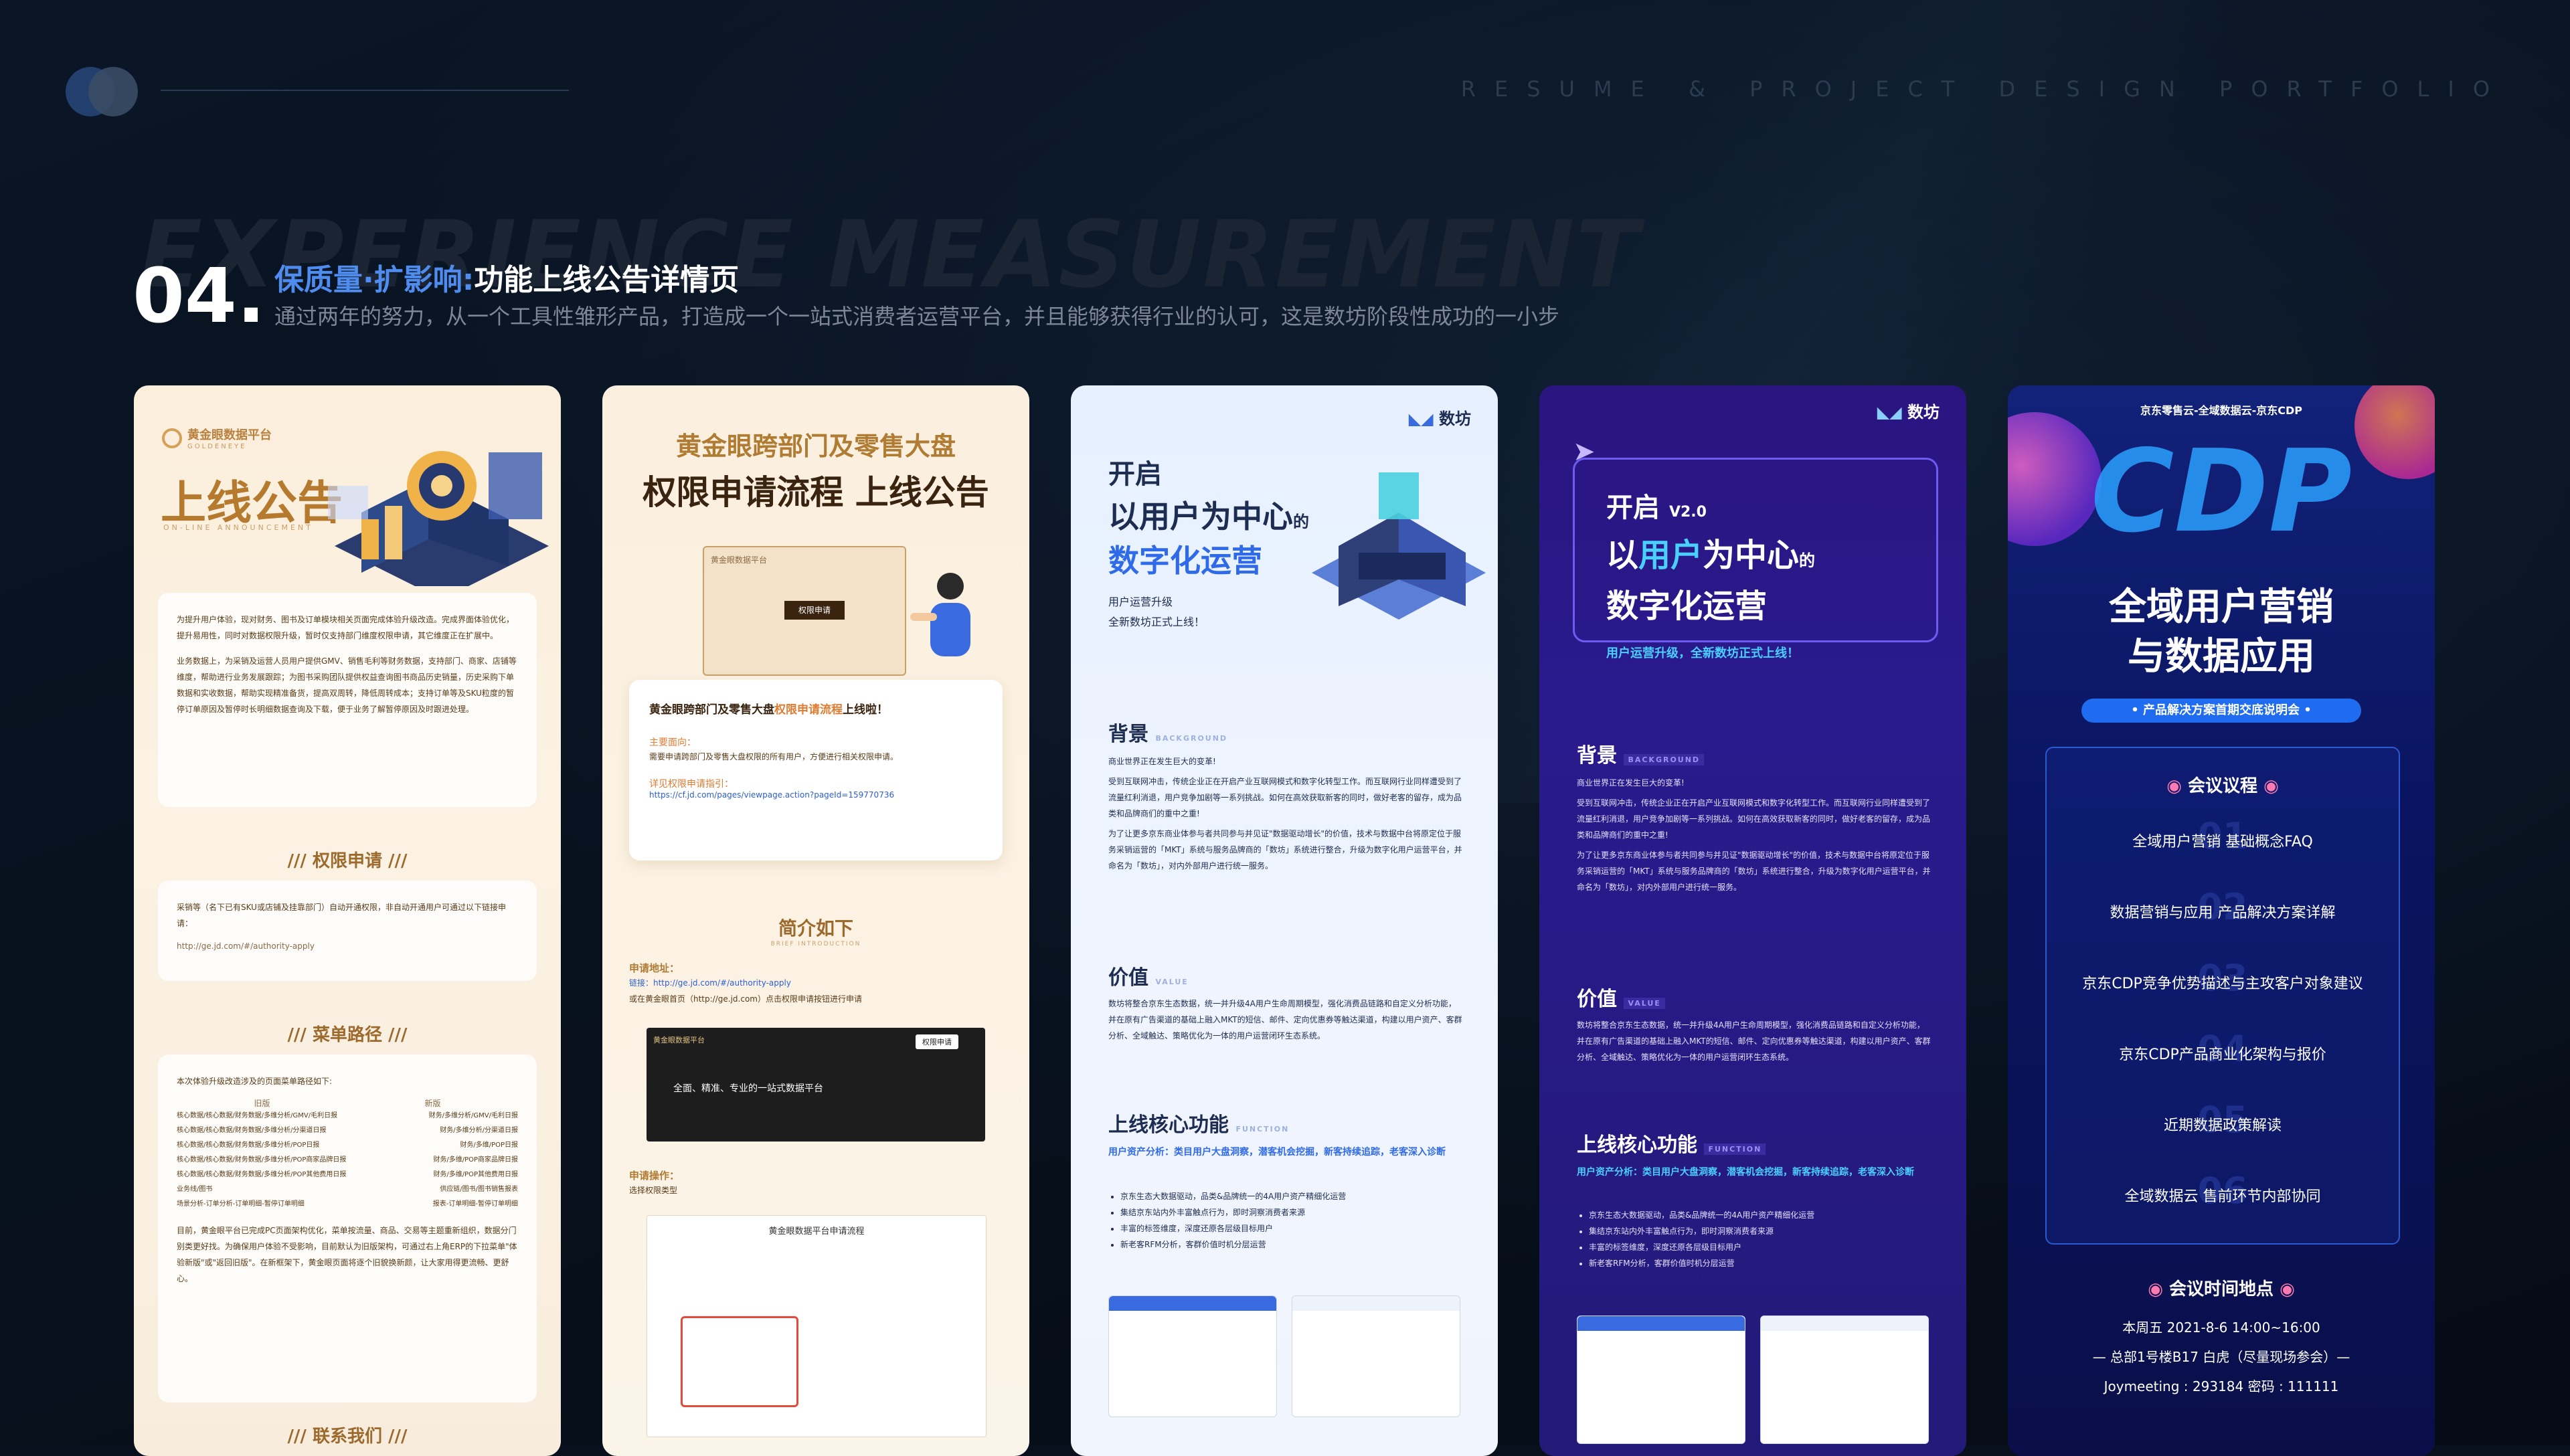  I want to click on card1-title: 上线公告, so click(252, 503).